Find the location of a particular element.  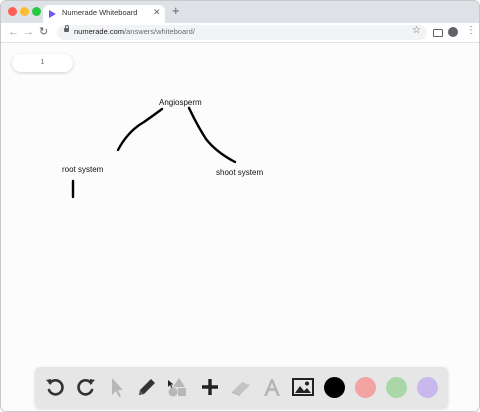

ink-strokes is located at coordinates (154, 152).